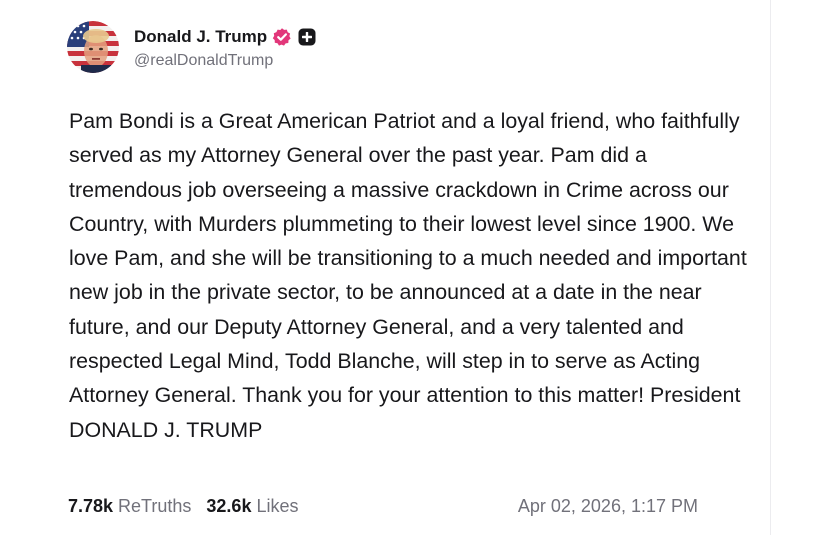 This screenshot has width=822, height=535. I want to click on retruths-label: ReTruths, so click(155, 505).